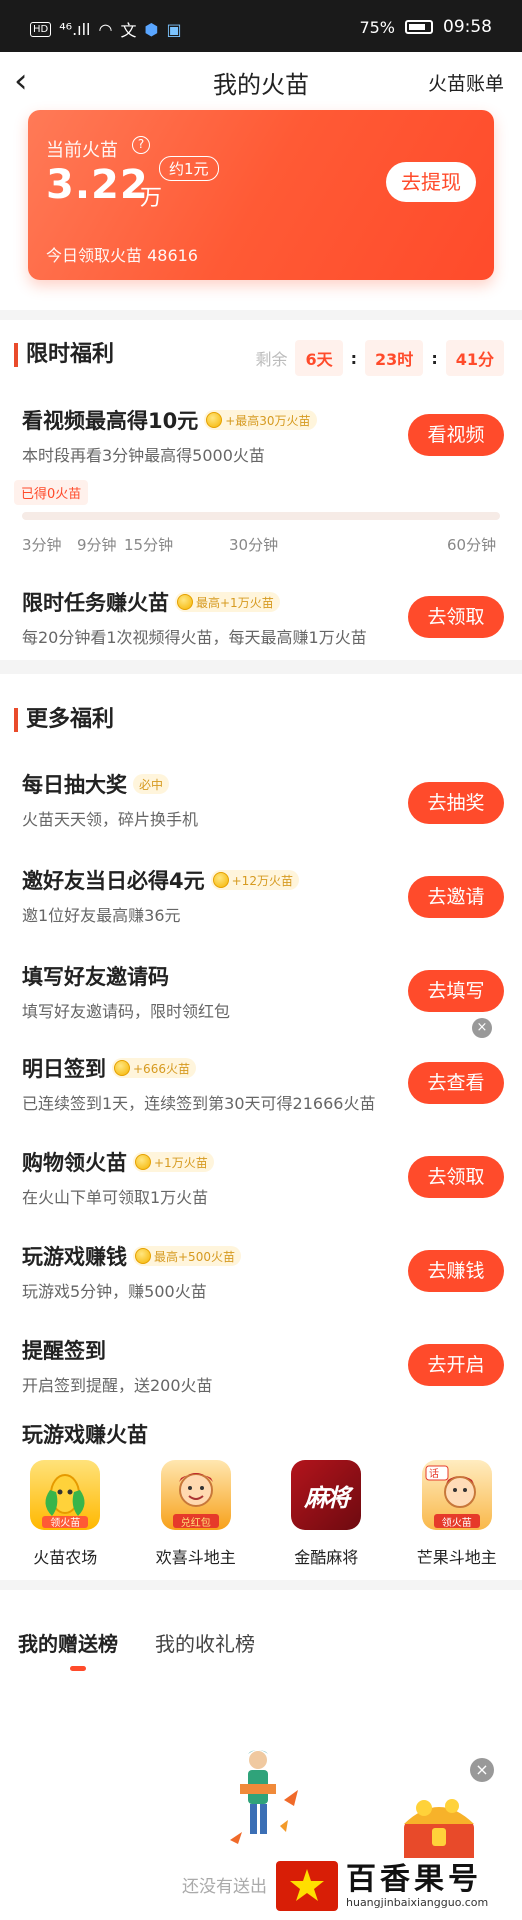 The height and width of the screenshot is (1920, 522). Describe the element at coordinates (467, 27) in the screenshot. I see `clock: 09:58` at that location.